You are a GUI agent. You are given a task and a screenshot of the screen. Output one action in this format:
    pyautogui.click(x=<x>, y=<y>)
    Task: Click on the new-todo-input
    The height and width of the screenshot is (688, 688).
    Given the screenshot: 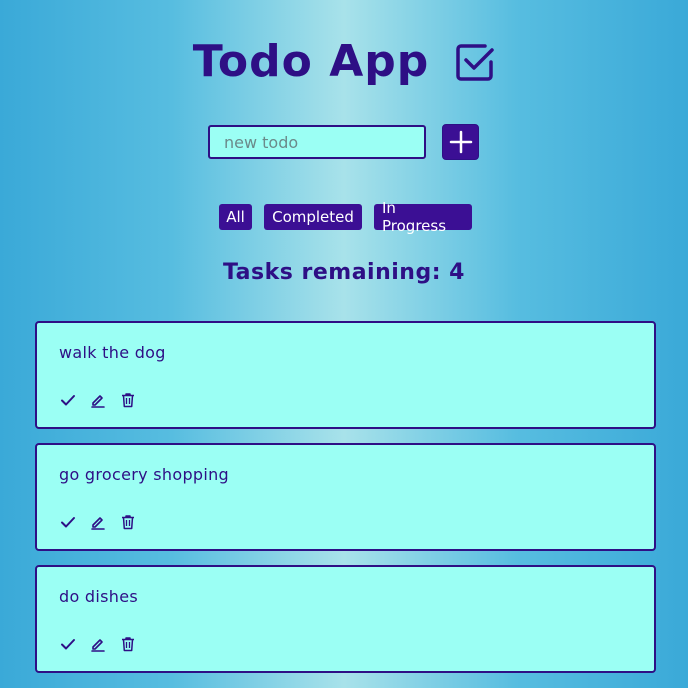 What is the action you would take?
    pyautogui.click(x=317, y=142)
    